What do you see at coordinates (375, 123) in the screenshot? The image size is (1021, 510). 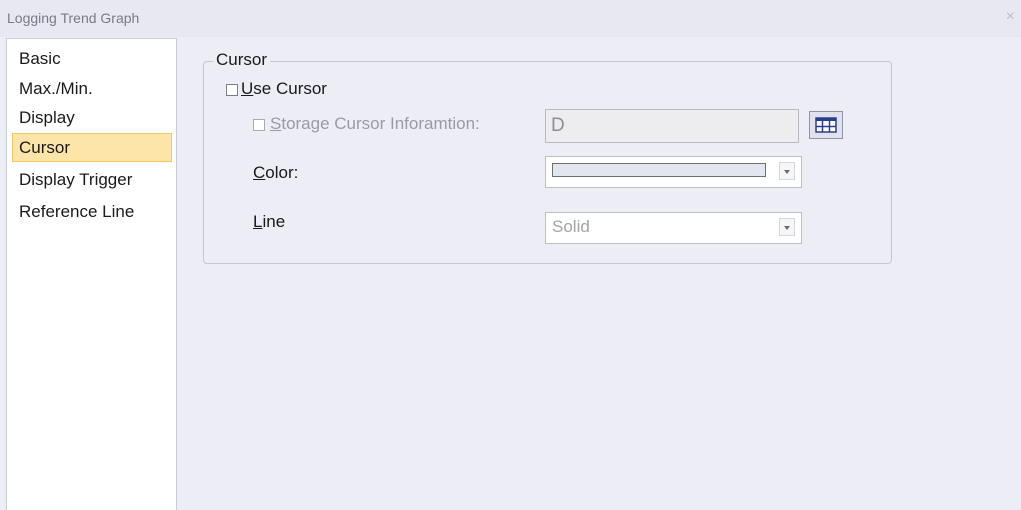 I see `storage-cursor-label: Storage Cursor Inforamtion:` at bounding box center [375, 123].